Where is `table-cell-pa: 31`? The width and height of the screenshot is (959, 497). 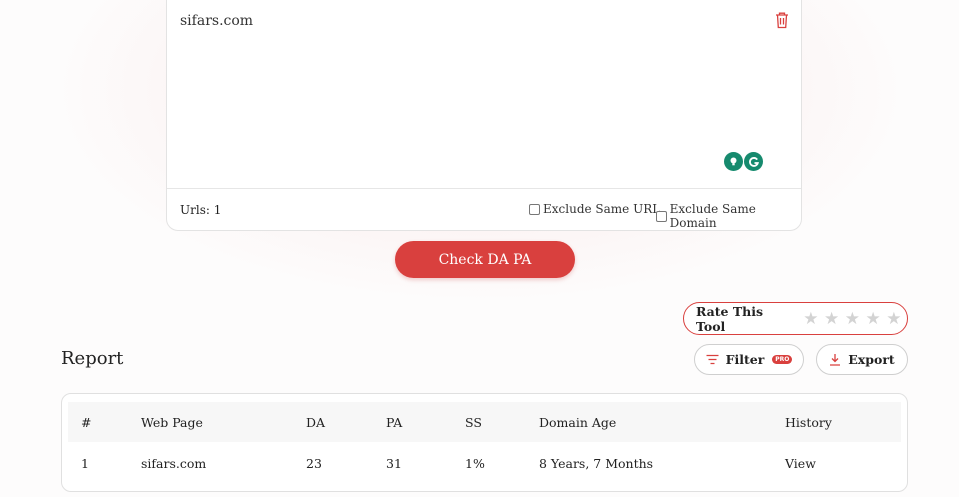
table-cell-pa: 31 is located at coordinates (394, 463).